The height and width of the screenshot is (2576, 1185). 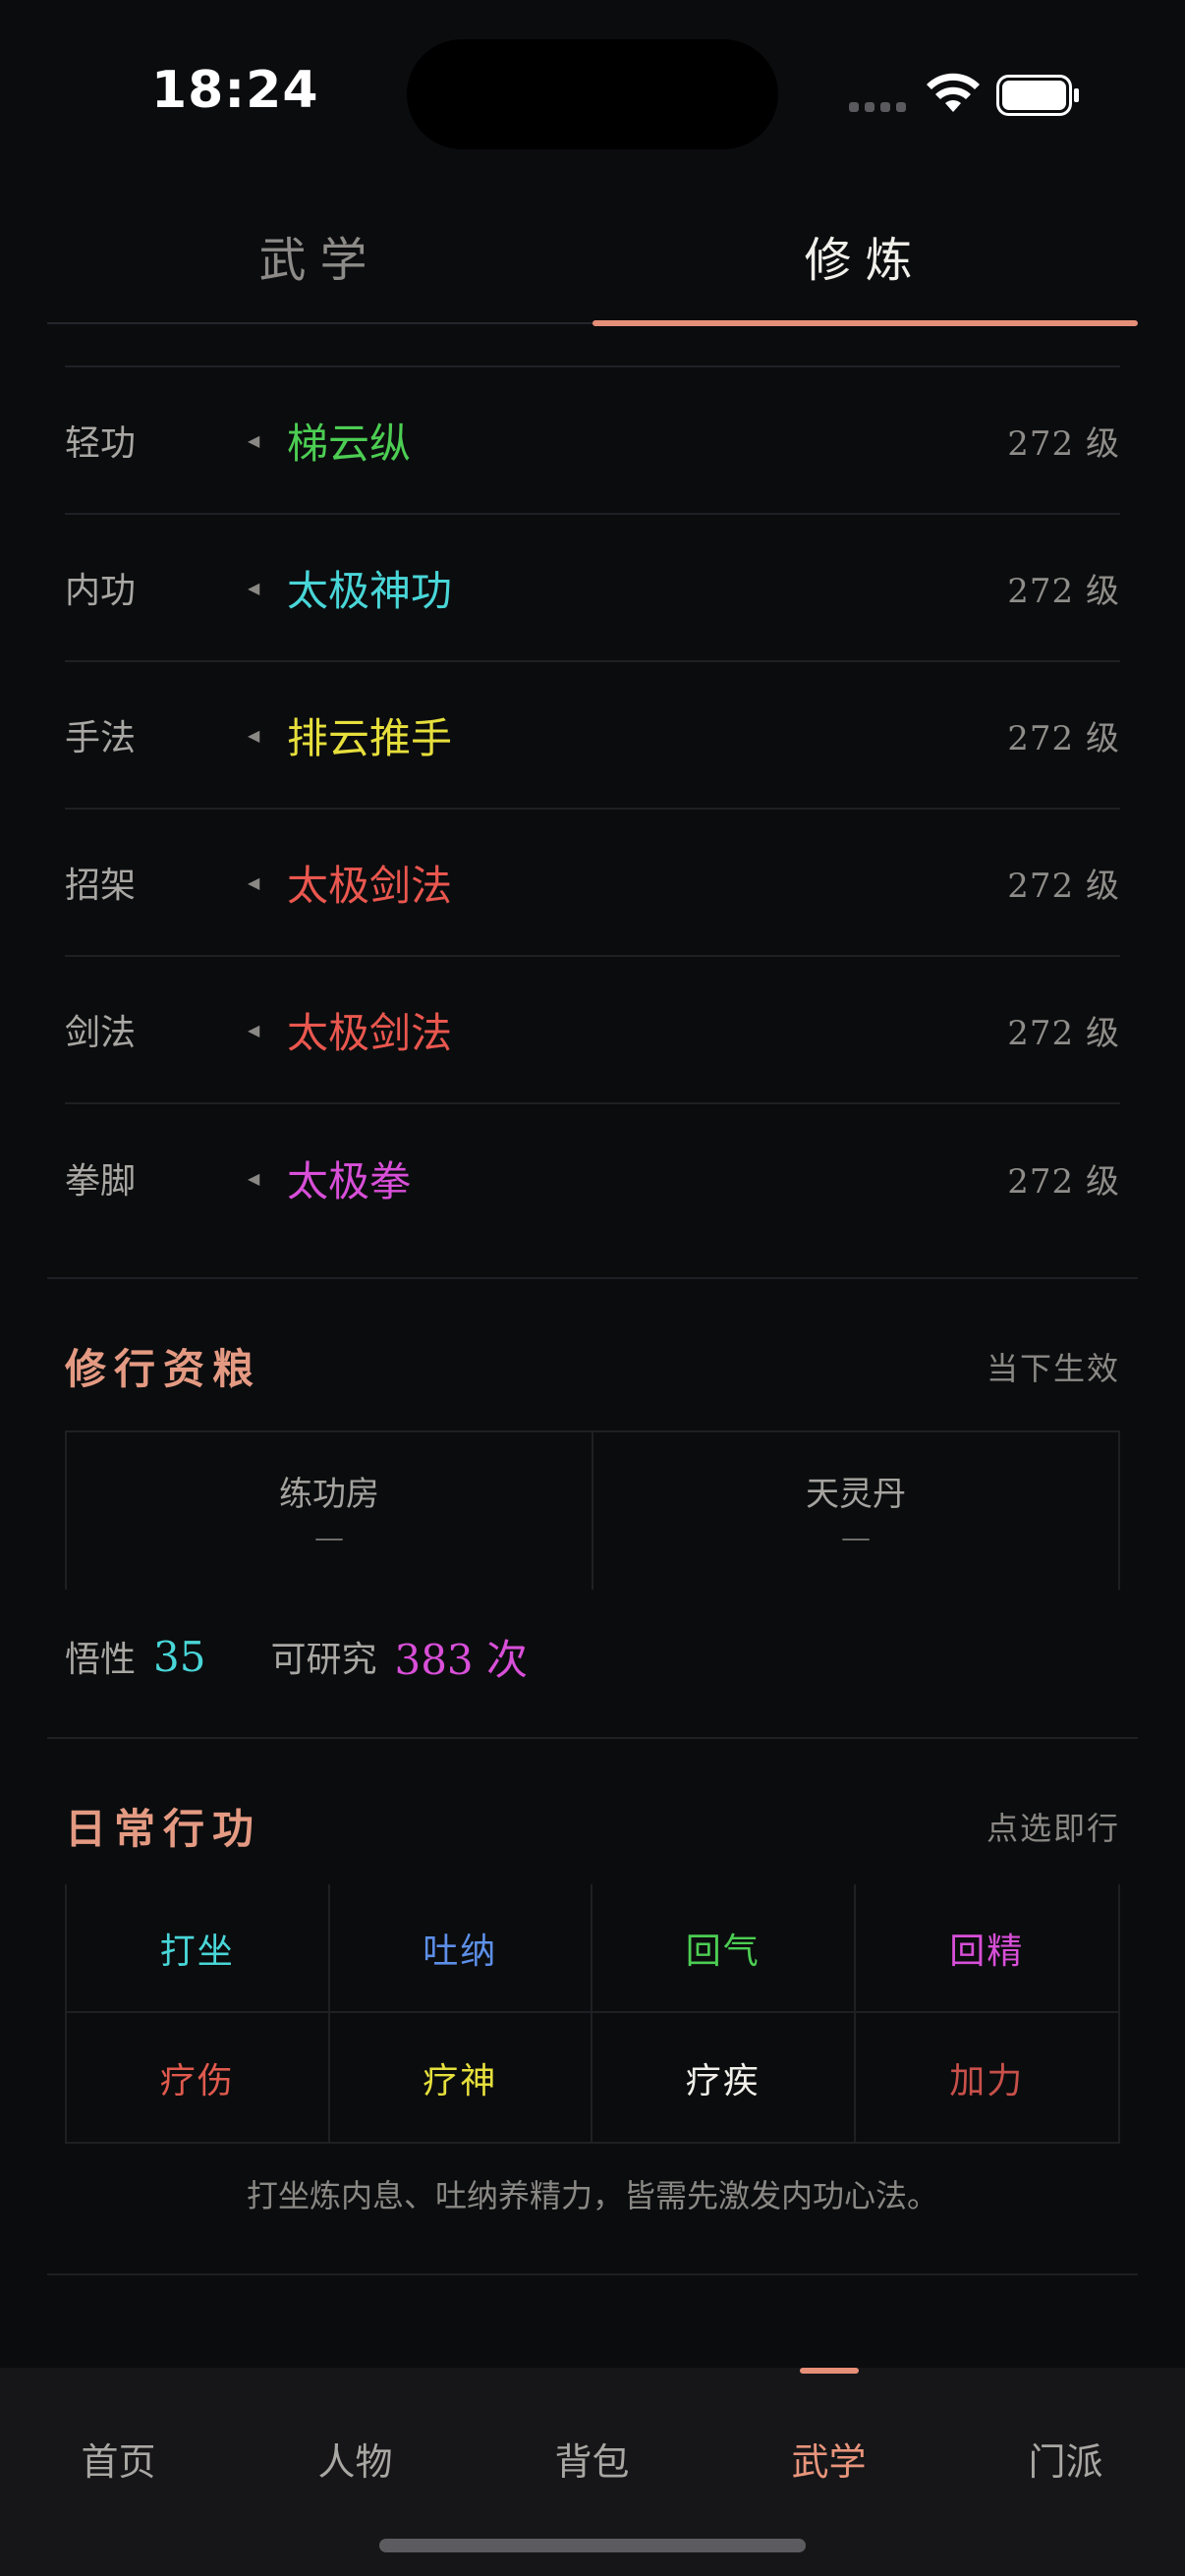 What do you see at coordinates (235, 90) in the screenshot?
I see `status-time: 18:24` at bounding box center [235, 90].